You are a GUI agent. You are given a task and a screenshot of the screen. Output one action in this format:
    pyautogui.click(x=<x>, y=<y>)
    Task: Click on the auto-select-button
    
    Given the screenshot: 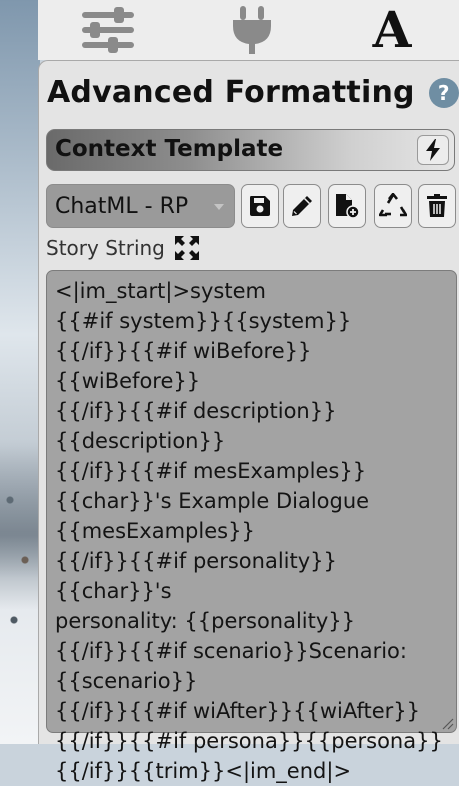 What is the action you would take?
    pyautogui.click(x=433, y=150)
    